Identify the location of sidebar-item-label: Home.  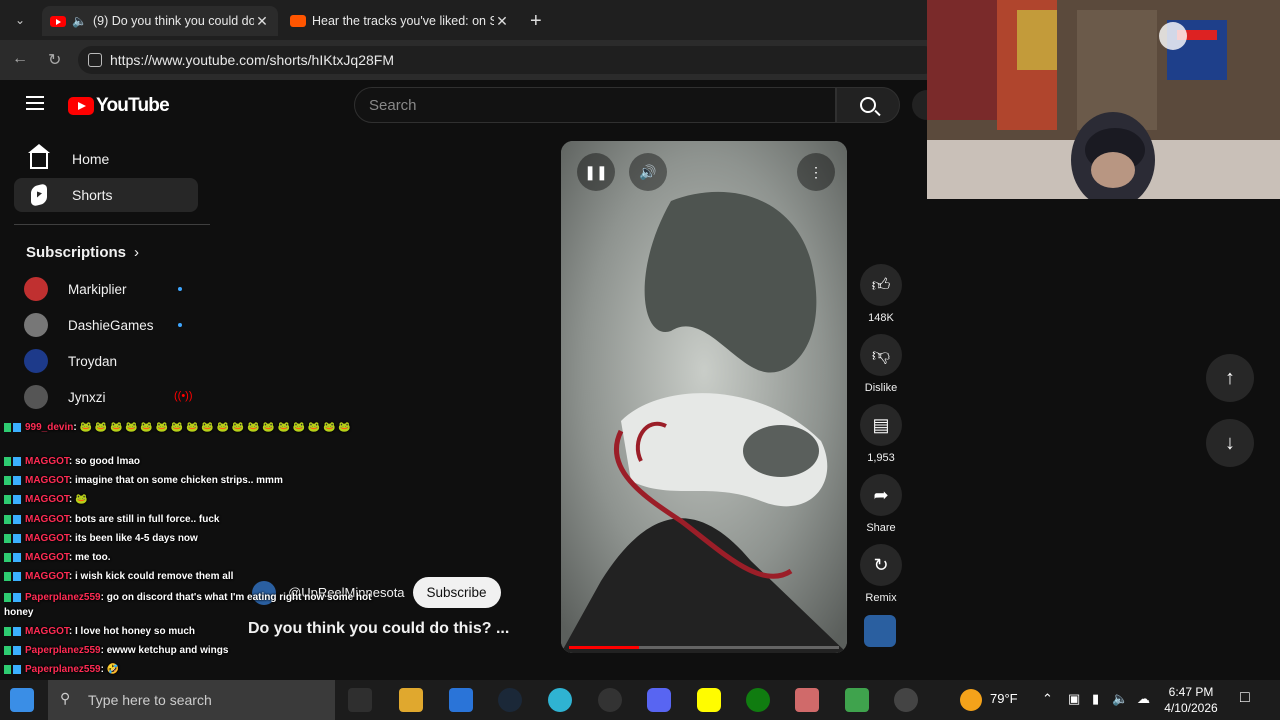
(91, 159).